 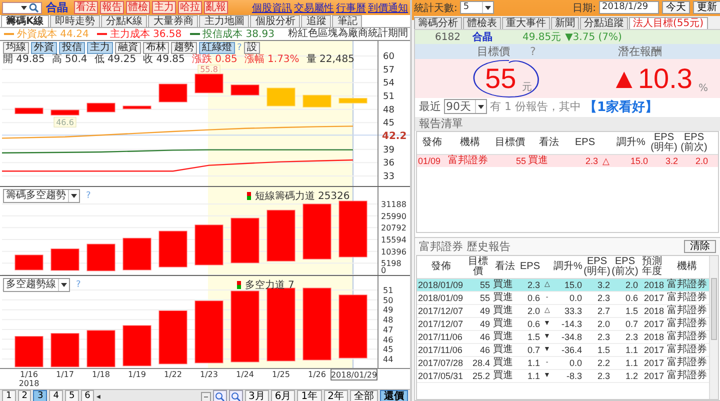 I want to click on chart-tab: 籌碼K線, so click(x=25, y=21).